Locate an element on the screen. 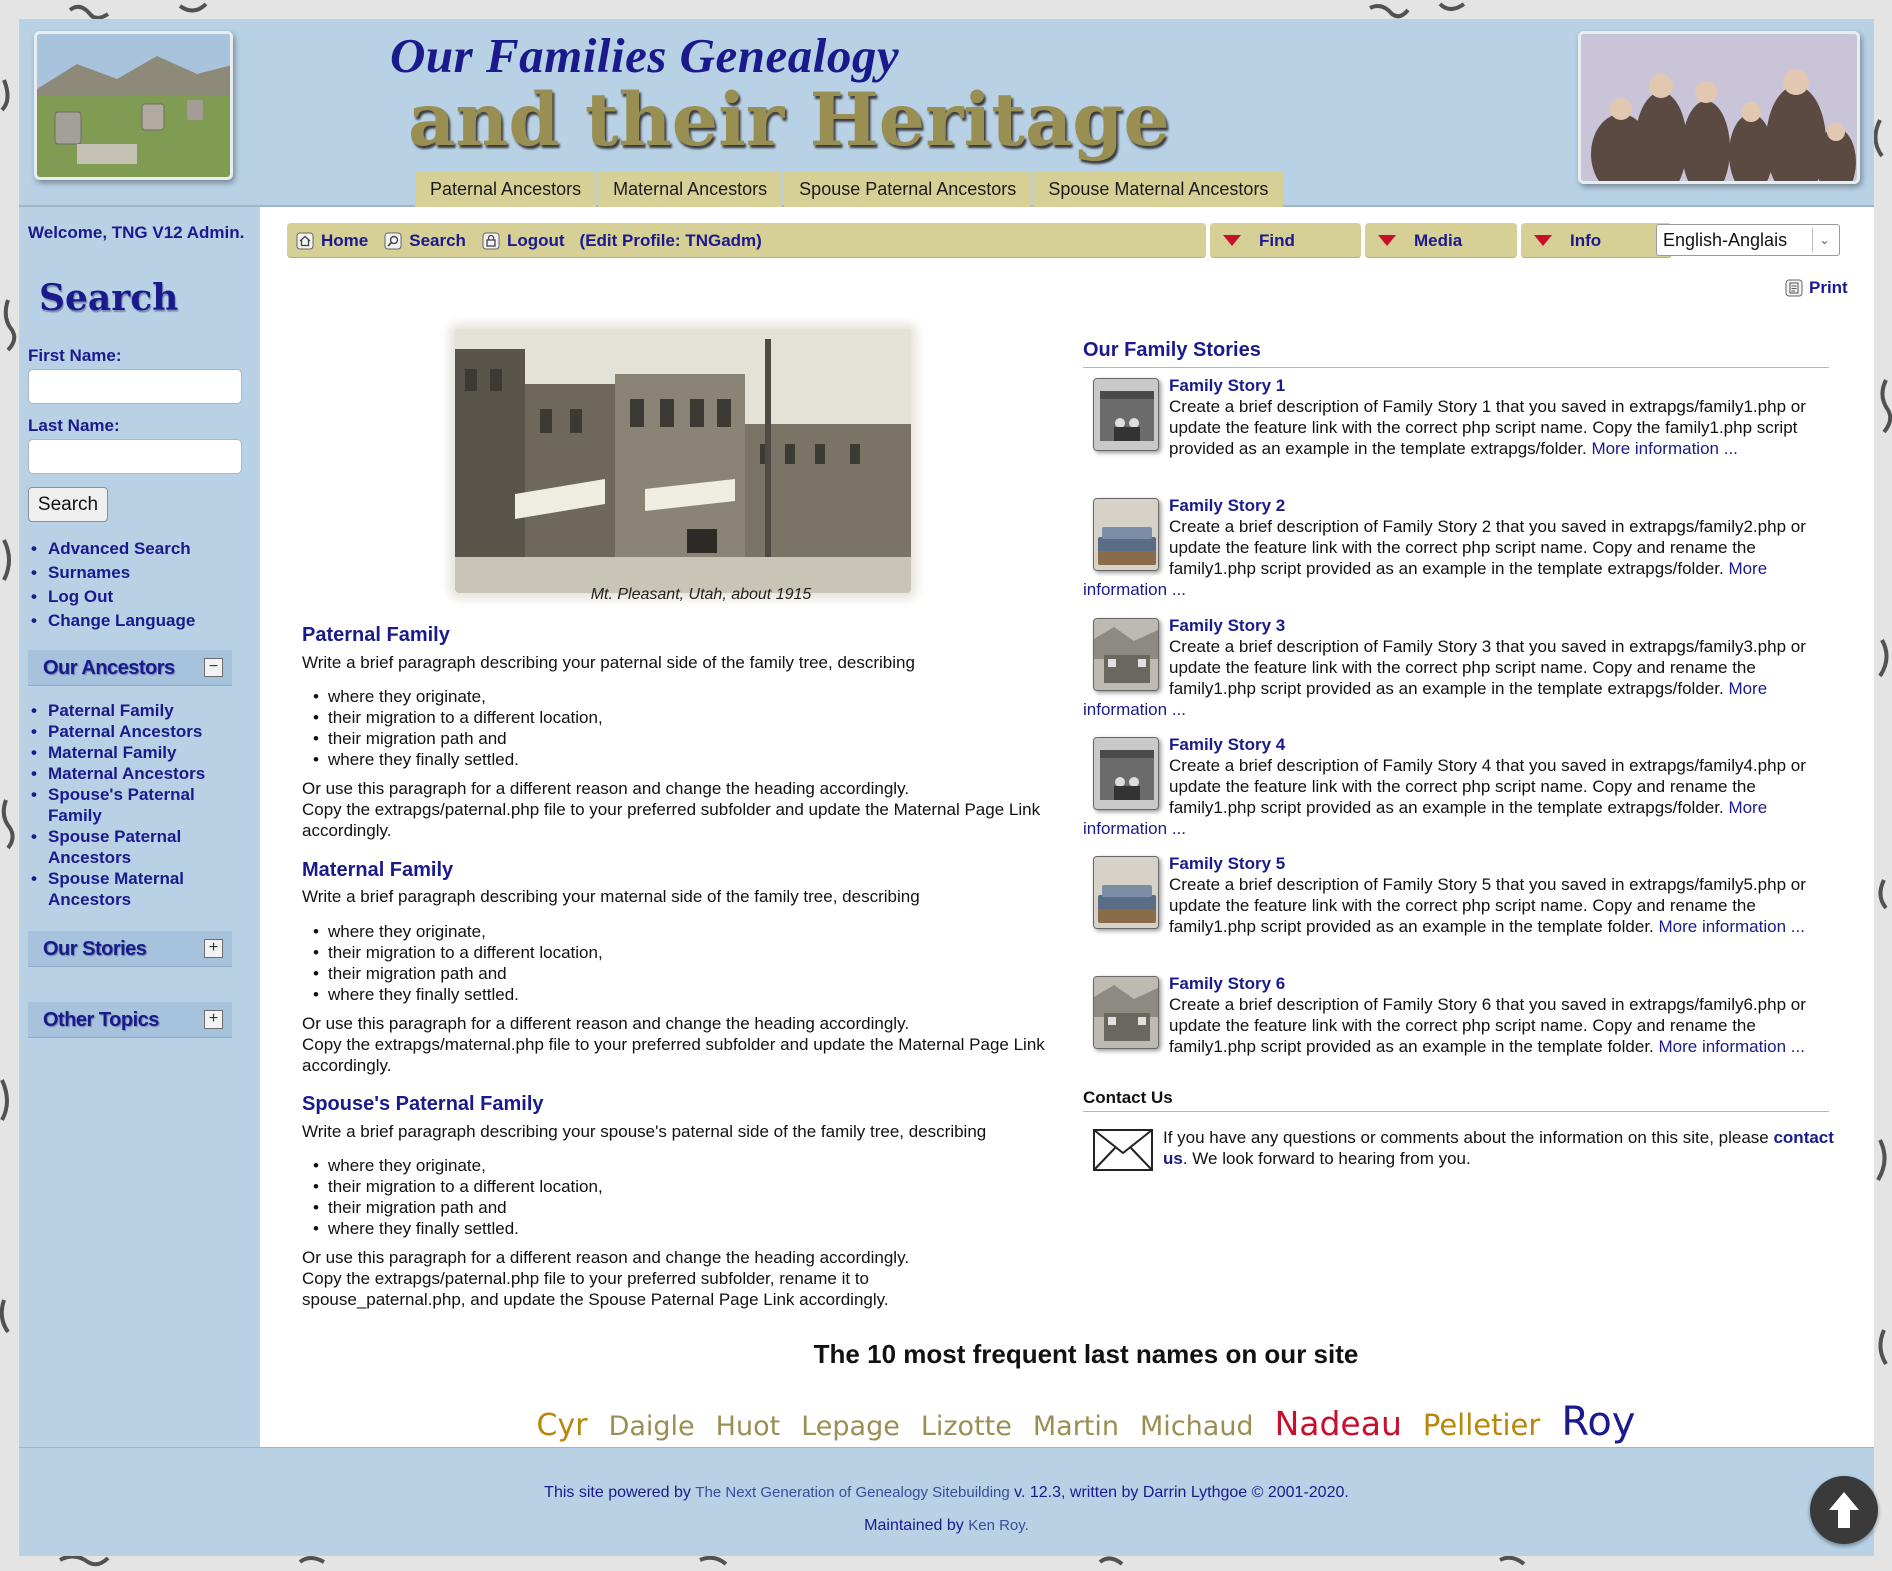 The width and height of the screenshot is (1892, 1571). contact-text-end: . We look forward to hearing from you. is located at coordinates (1326, 1158).